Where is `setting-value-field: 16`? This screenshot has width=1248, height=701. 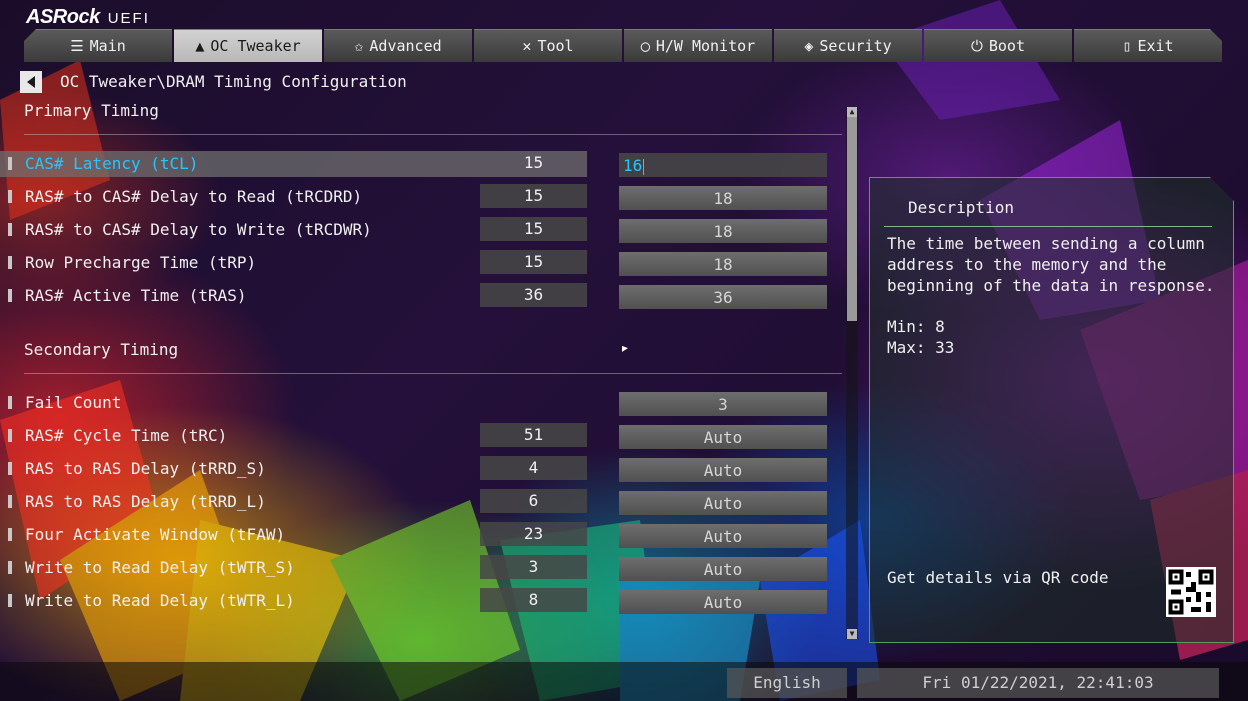 setting-value-field: 16 is located at coordinates (723, 165).